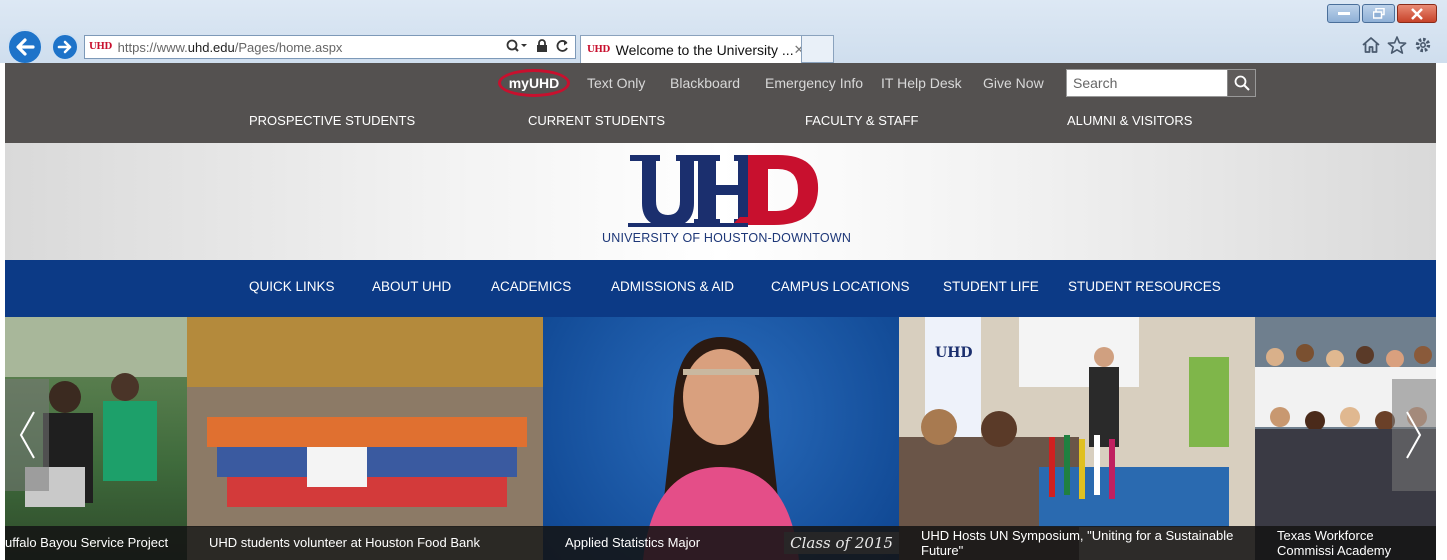  Describe the element at coordinates (814, 83) in the screenshot. I see `emergency-info-link: Emergency Info` at that location.